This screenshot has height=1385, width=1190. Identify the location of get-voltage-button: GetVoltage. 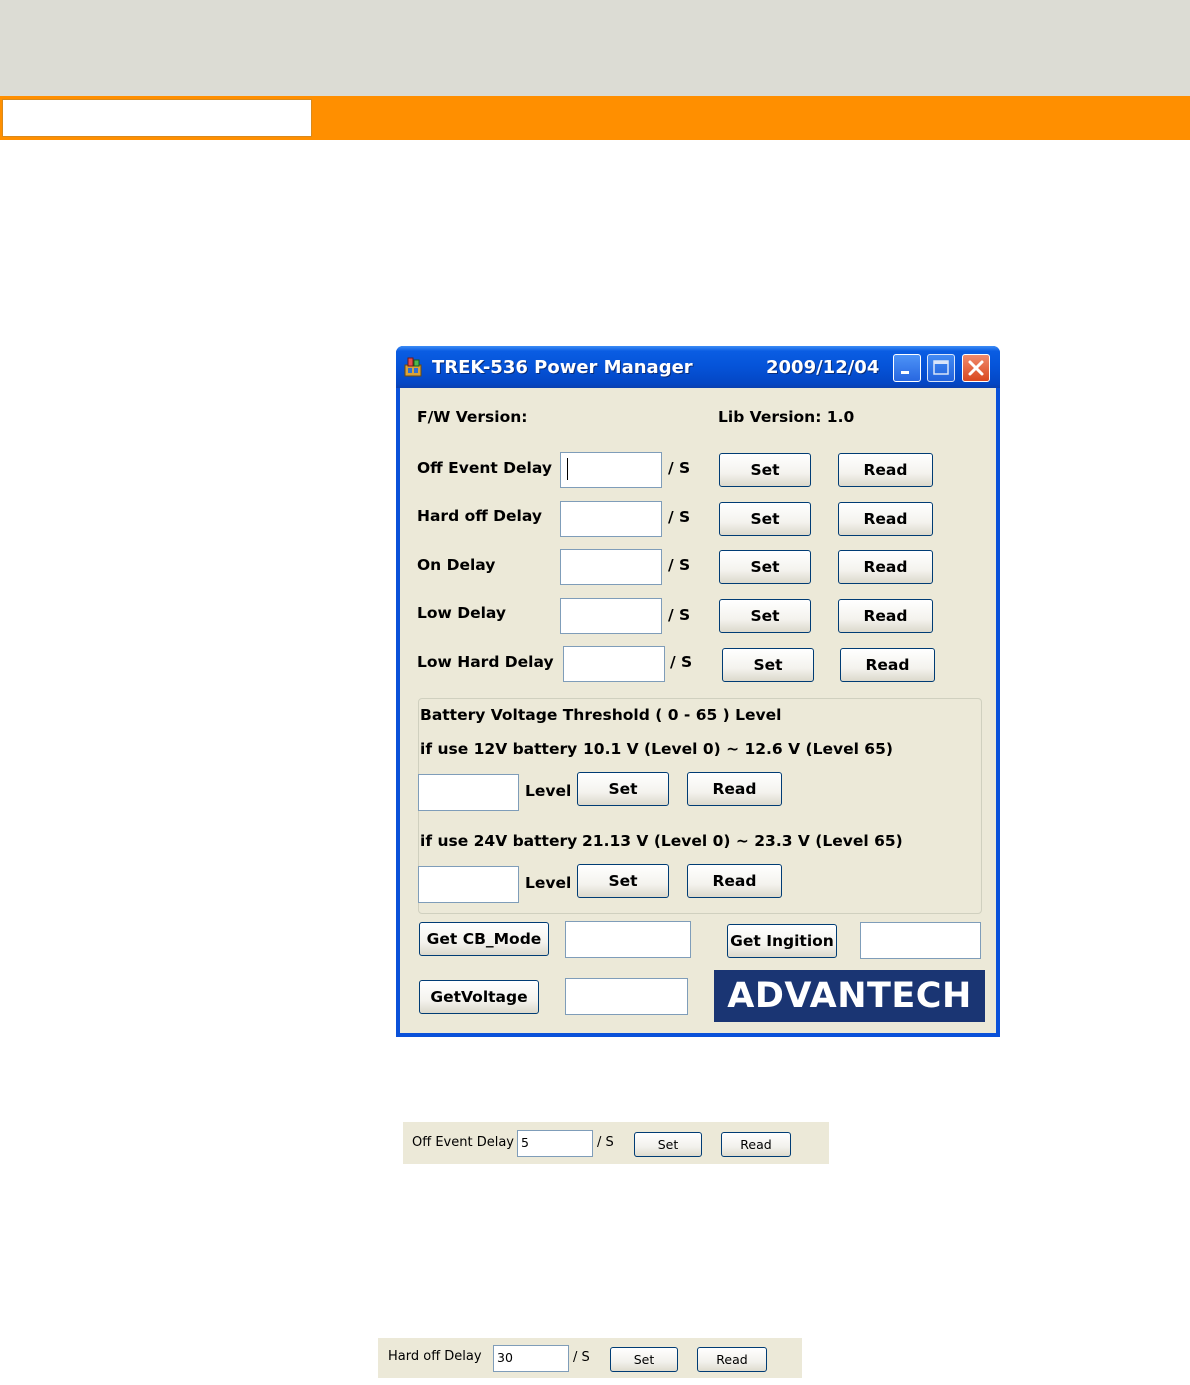
(479, 997).